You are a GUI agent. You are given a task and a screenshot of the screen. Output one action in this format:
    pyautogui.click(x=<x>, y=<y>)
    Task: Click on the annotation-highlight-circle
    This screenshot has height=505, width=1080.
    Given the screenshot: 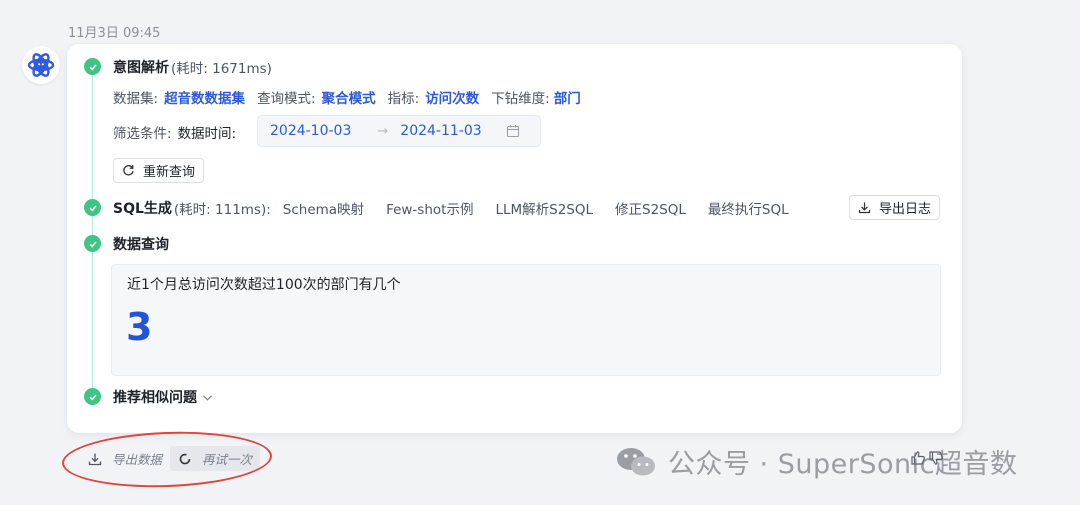 What is the action you would take?
    pyautogui.click(x=167, y=459)
    